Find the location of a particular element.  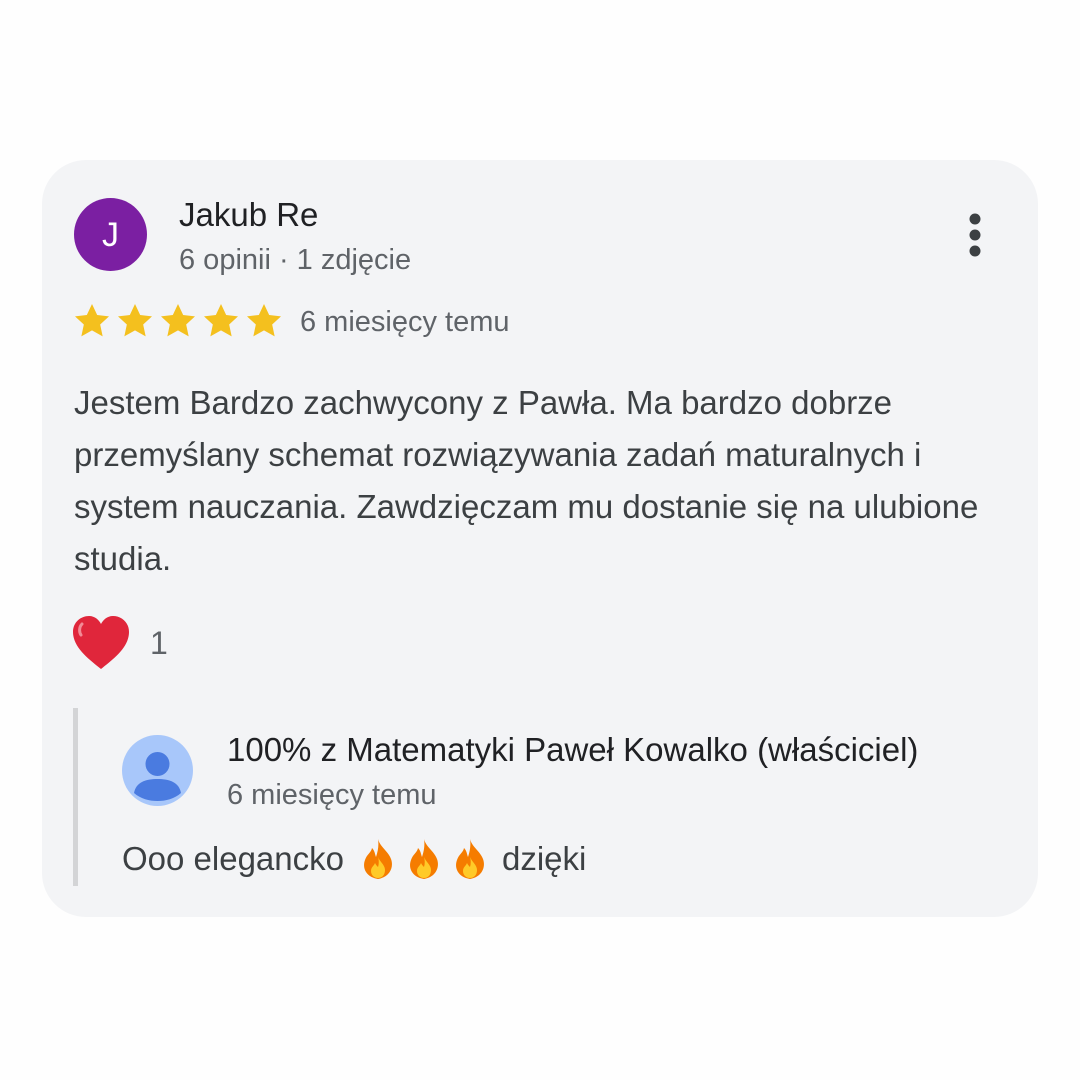

reply-date: 6 miesięcy temu is located at coordinates (332, 795).